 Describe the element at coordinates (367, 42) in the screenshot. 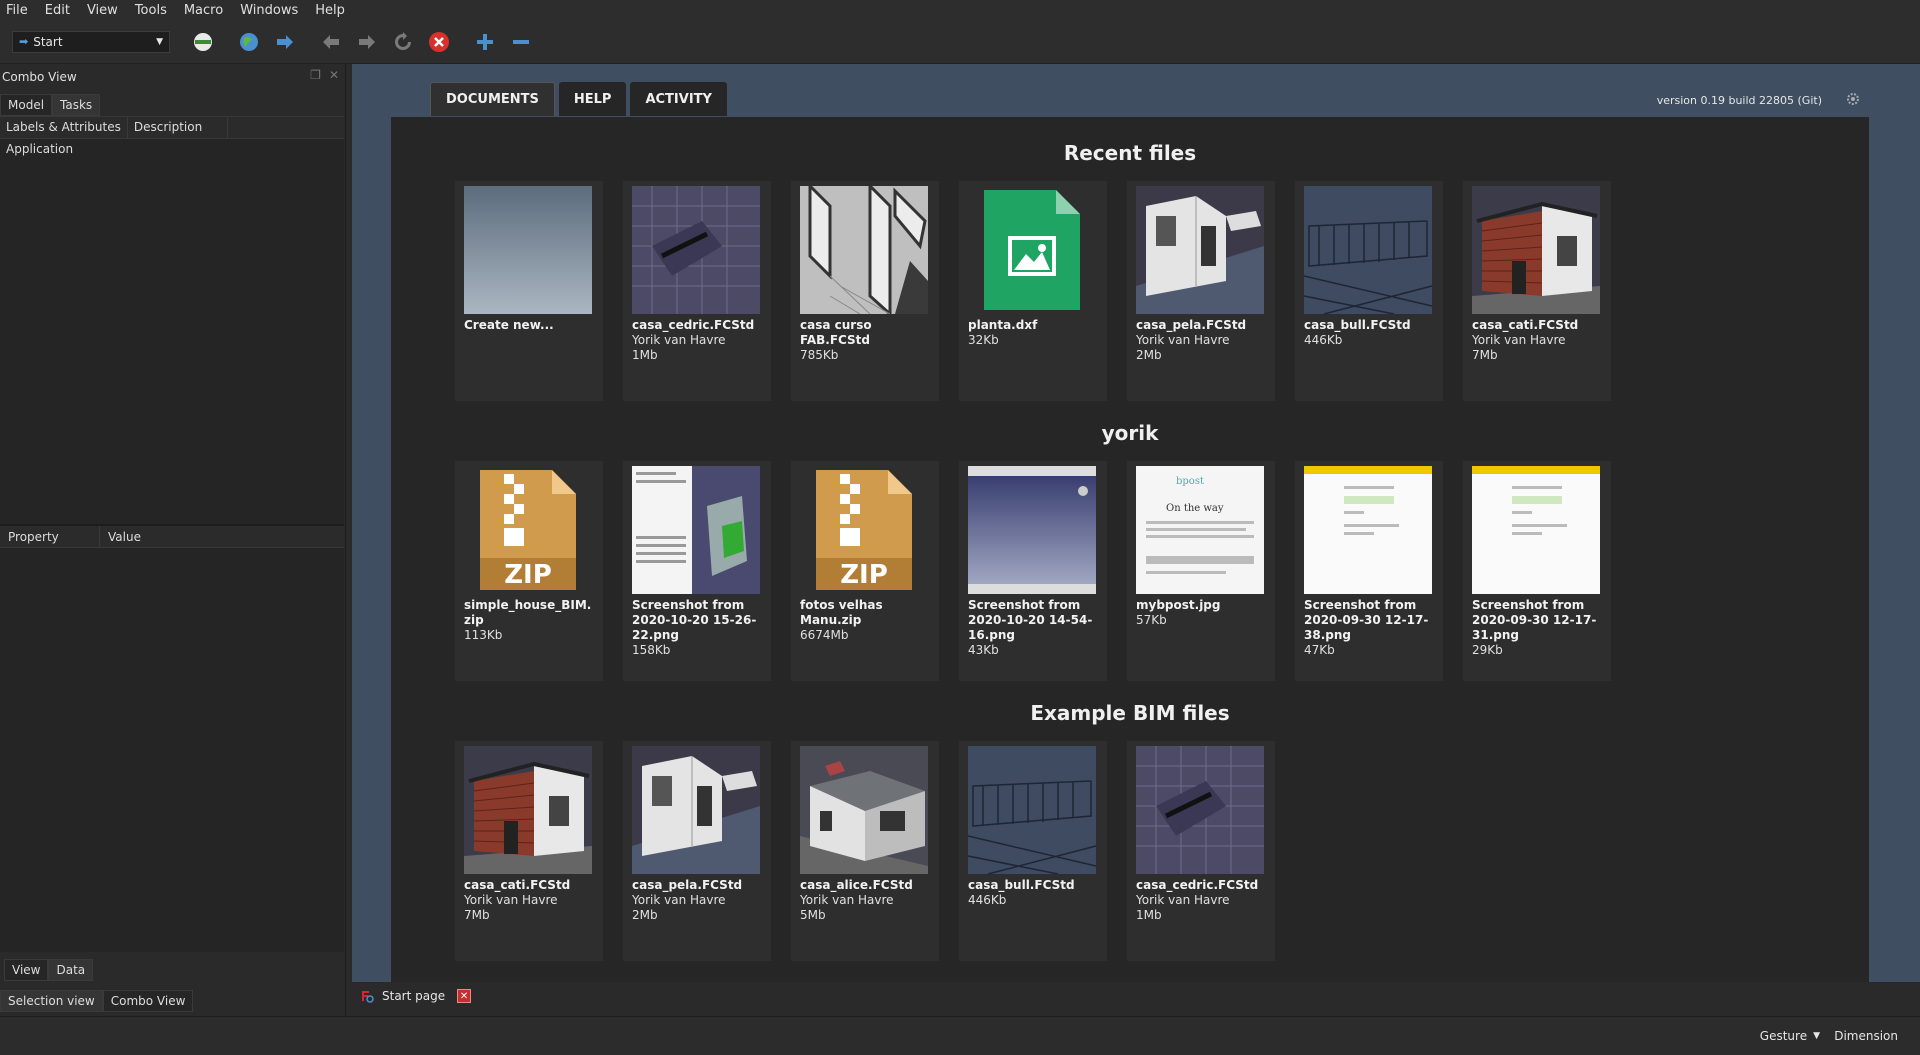

I see `forward-button` at that location.